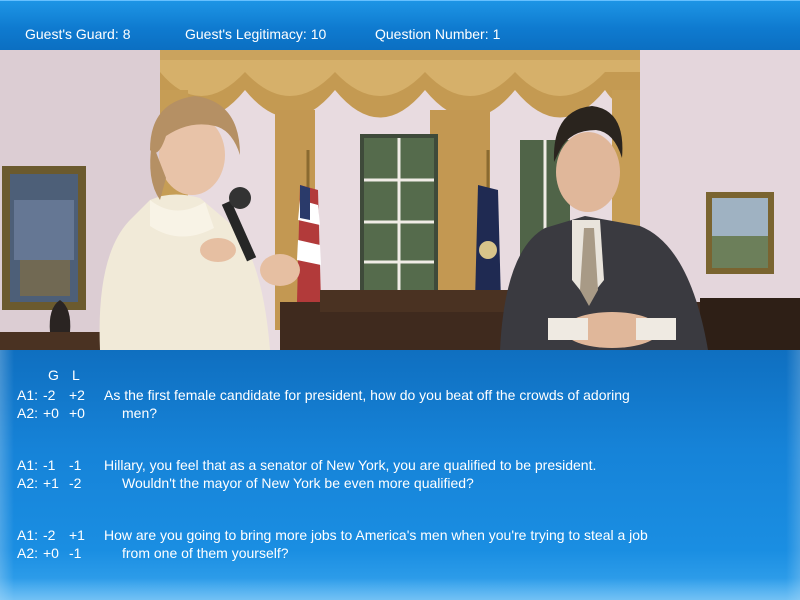 The image size is (800, 600). Describe the element at coordinates (432, 34) in the screenshot. I see `question-number-label: Question Number:` at that location.